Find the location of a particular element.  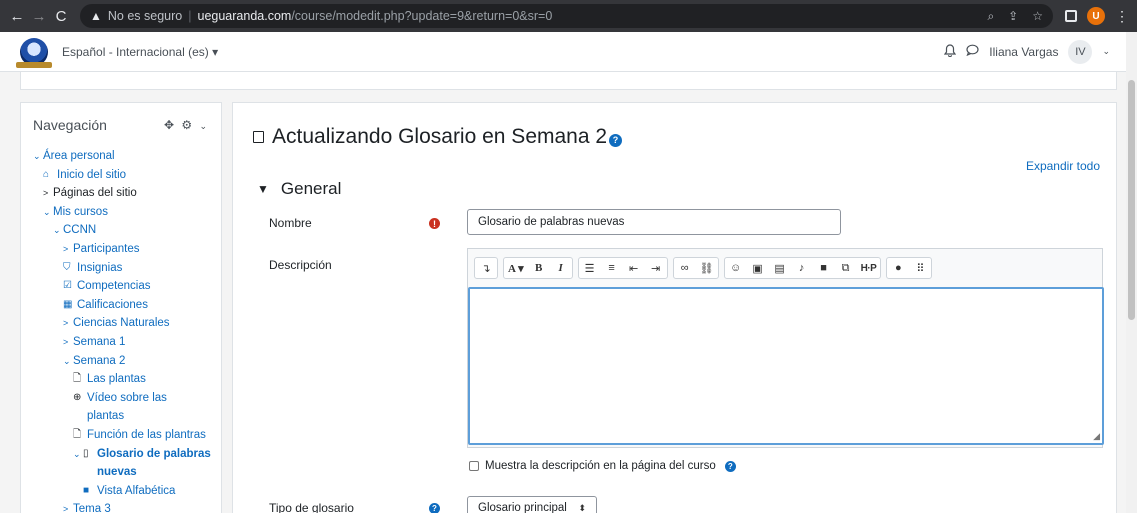

gear-icon: ⚙ is located at coordinates (187, 125).